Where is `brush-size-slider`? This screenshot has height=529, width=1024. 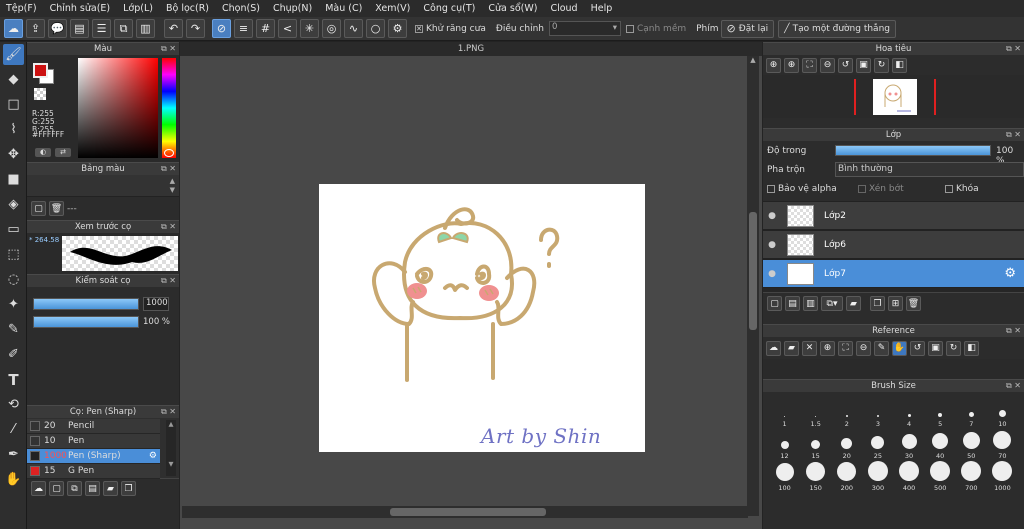
brush-size-slider is located at coordinates (86, 304).